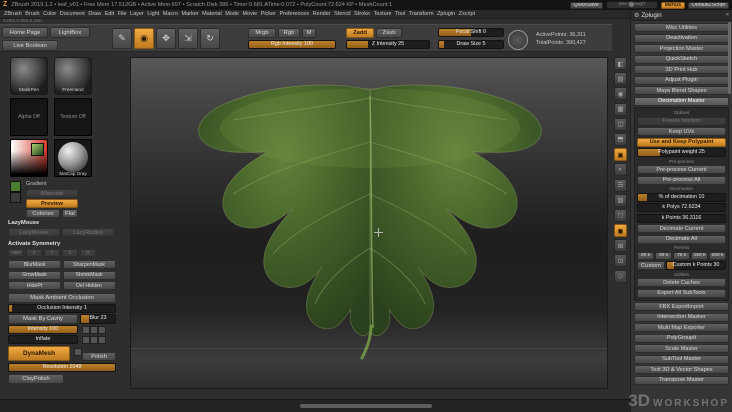  Describe the element at coordinates (78, 352) in the screenshot. I see `dynamesh-option-box` at that location.